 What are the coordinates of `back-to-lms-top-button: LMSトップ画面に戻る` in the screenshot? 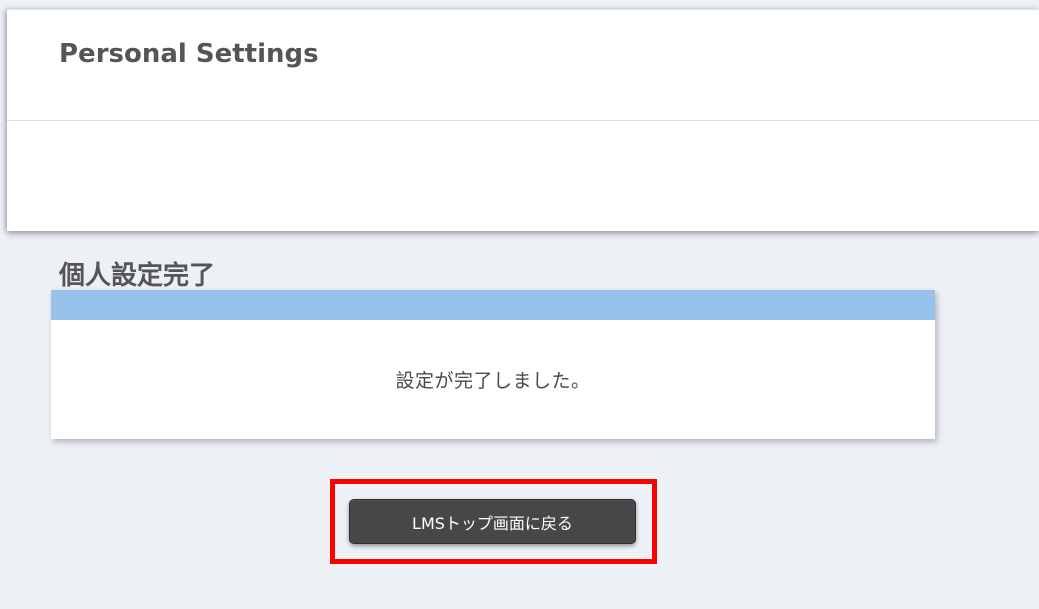 It's located at (492, 521).